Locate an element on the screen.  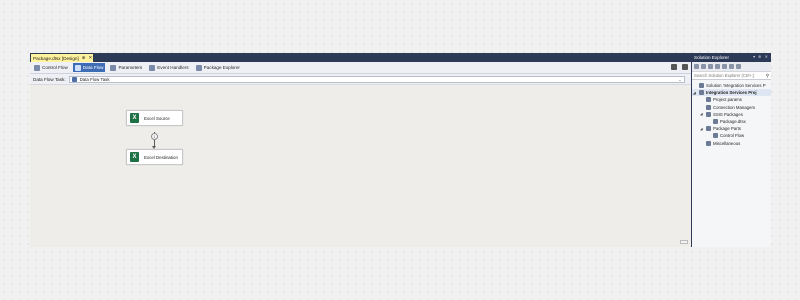
collapse-all-icon is located at coordinates (731, 66).